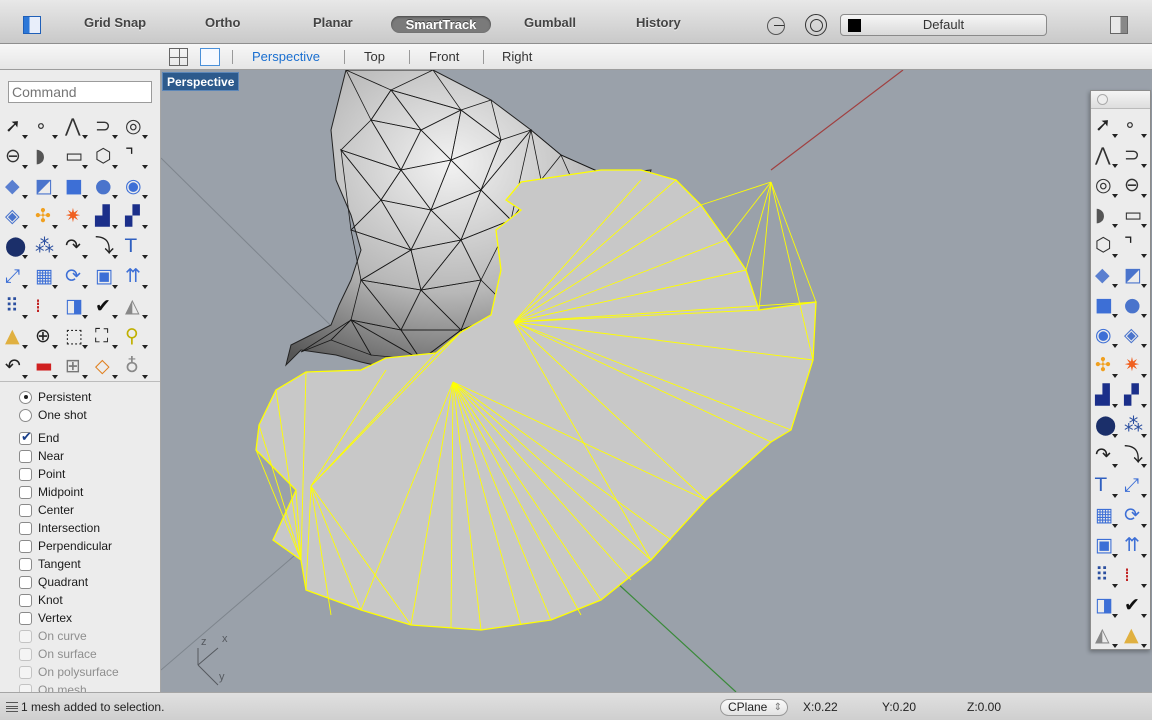 Image resolution: width=1152 pixels, height=720 pixels. Describe the element at coordinates (76, 187) in the screenshot. I see `box-tool-button: ■` at that location.